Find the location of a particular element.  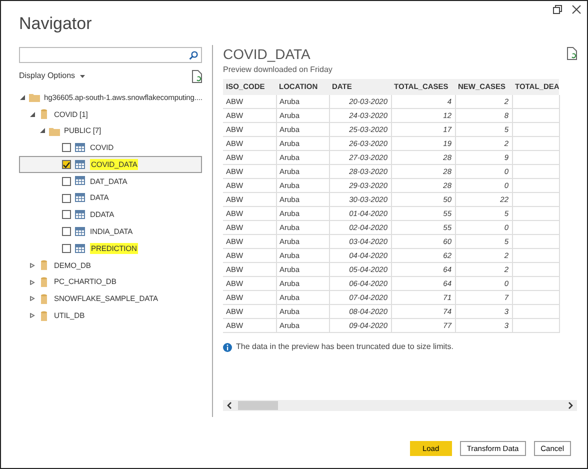

scroll-right-icon is located at coordinates (570, 405).